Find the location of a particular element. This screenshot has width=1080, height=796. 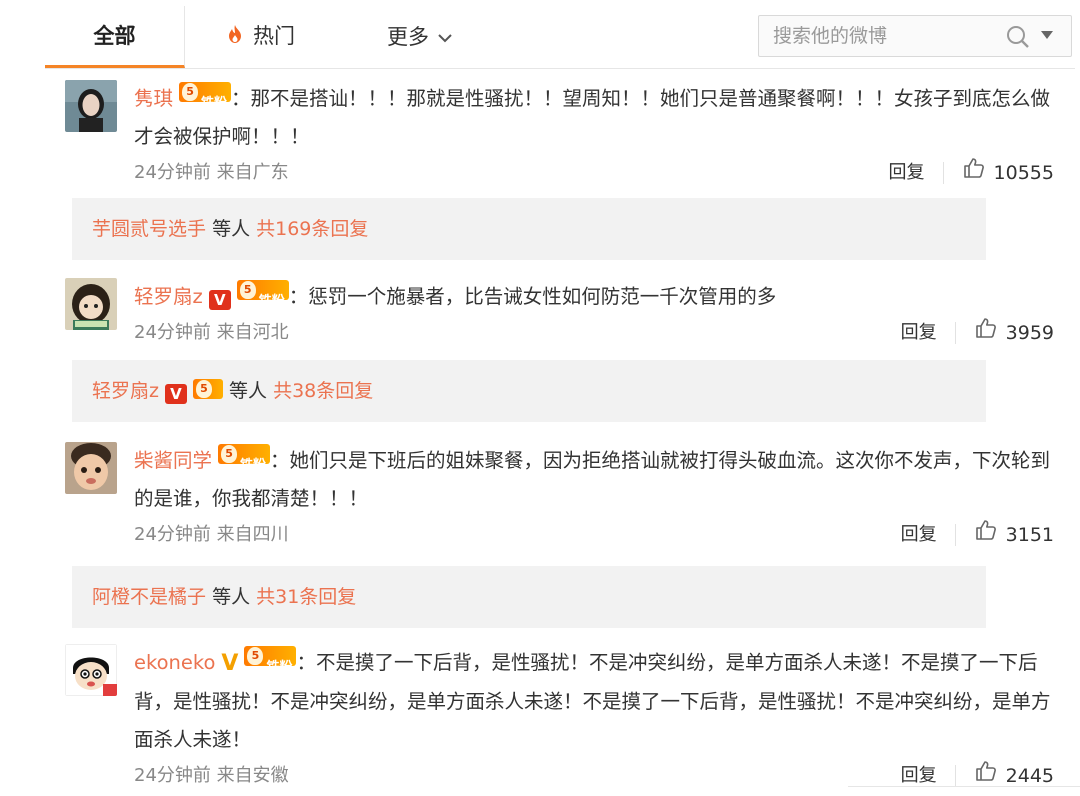

search-box is located at coordinates (915, 36).